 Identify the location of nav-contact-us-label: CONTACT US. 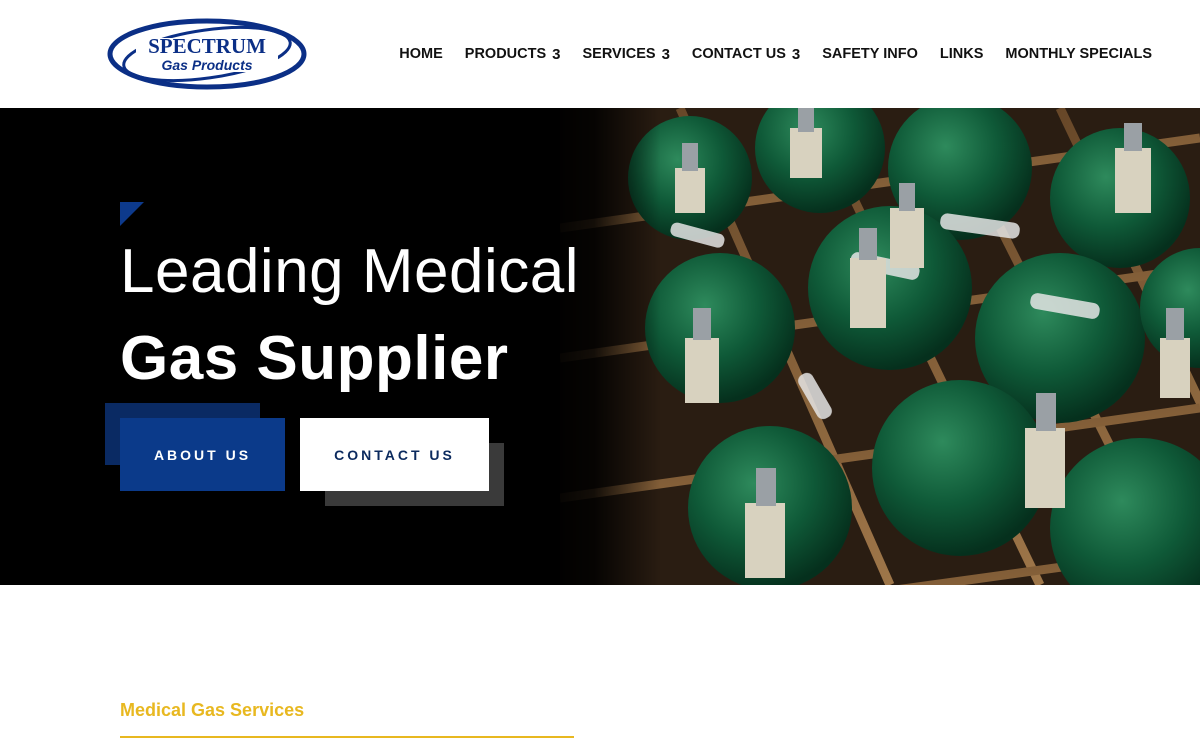
(738, 54).